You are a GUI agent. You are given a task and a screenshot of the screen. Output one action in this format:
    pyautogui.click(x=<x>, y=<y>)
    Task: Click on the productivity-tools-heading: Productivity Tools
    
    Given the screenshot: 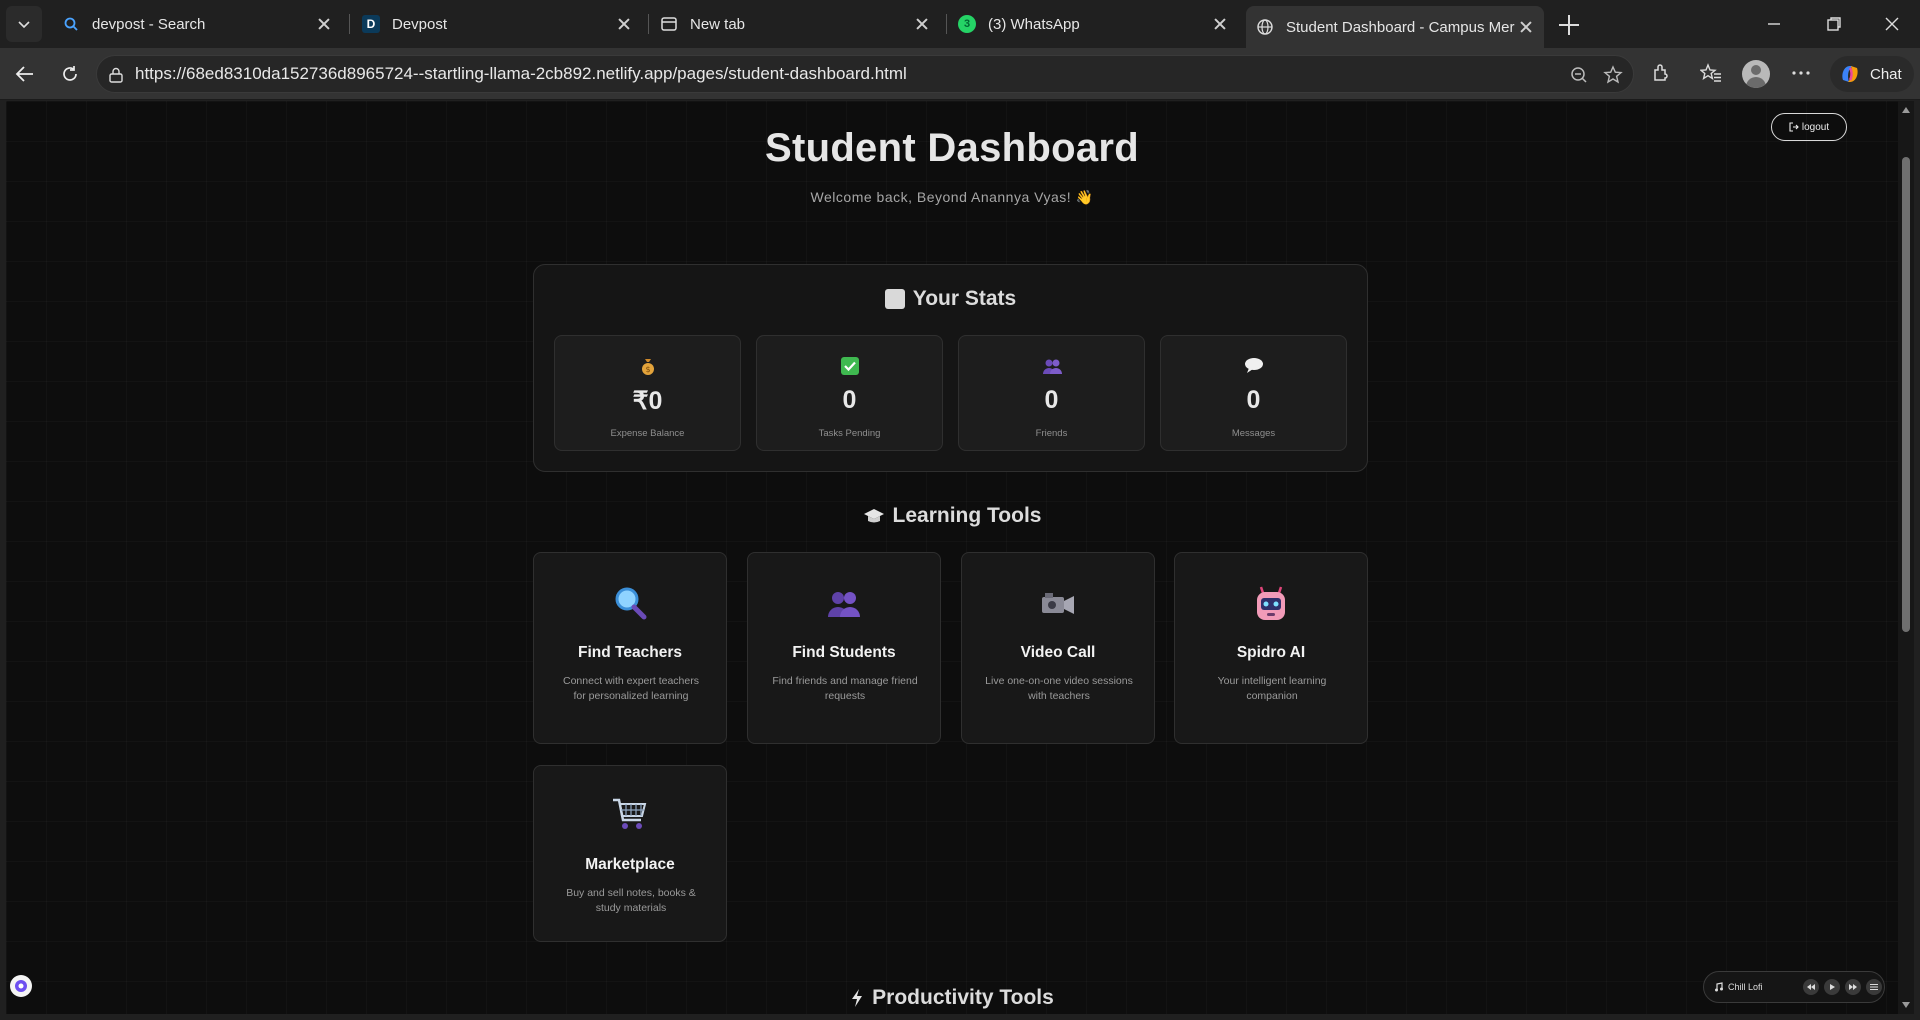 What is the action you would take?
    pyautogui.click(x=952, y=998)
    